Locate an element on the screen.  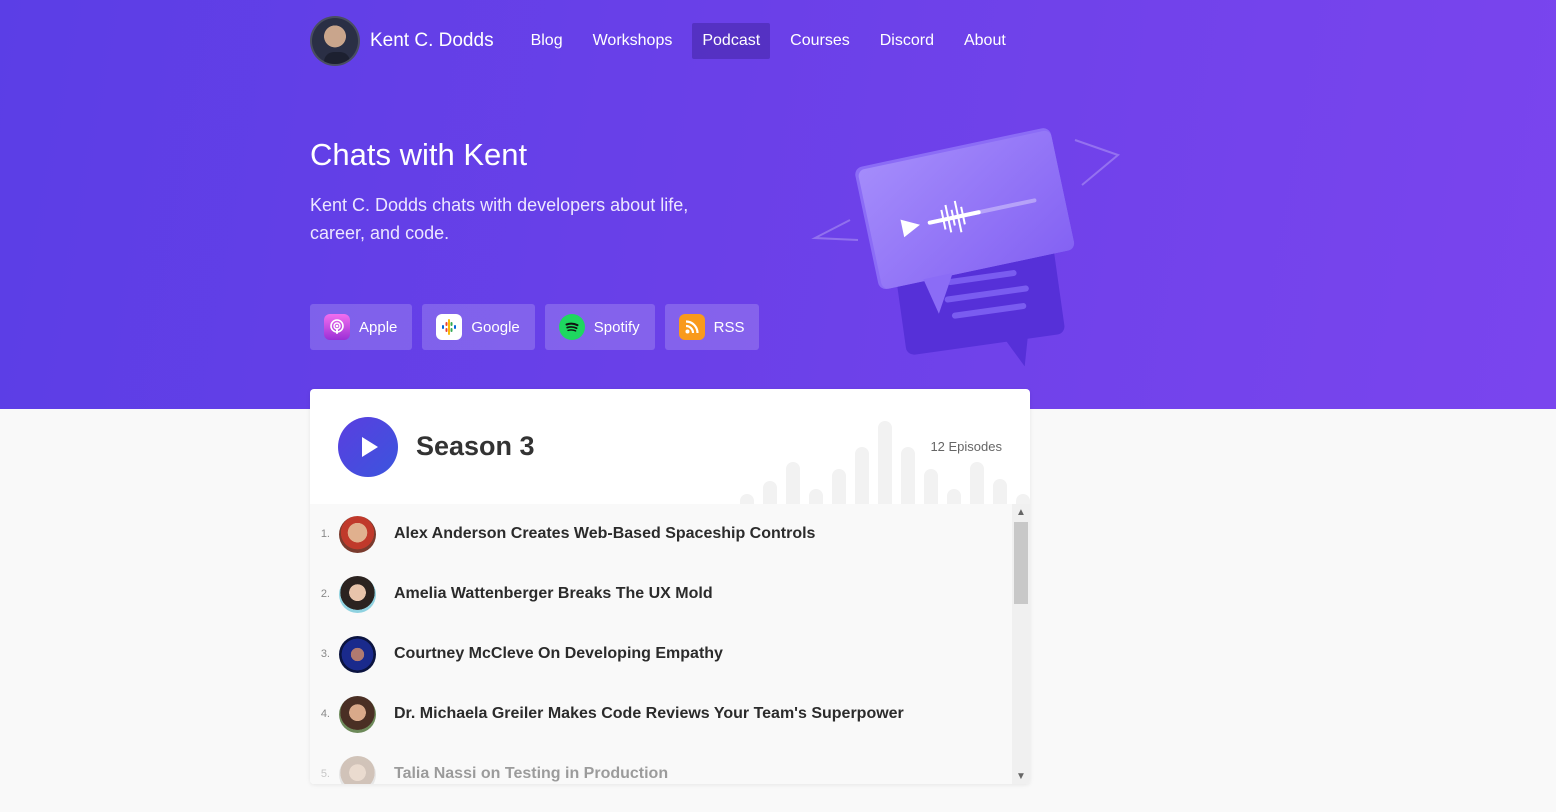
spotify-label: Spotify is located at coordinates (616, 327).